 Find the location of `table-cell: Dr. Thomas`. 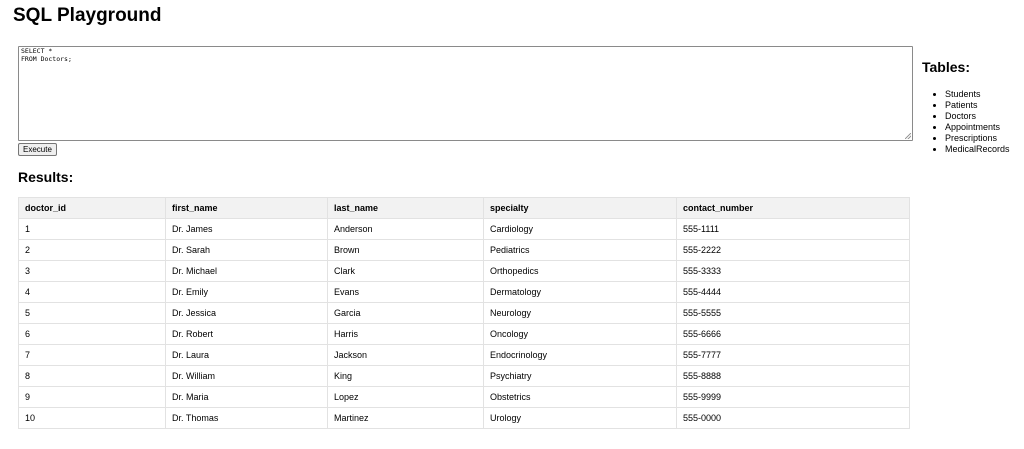

table-cell: Dr. Thomas is located at coordinates (246, 418).